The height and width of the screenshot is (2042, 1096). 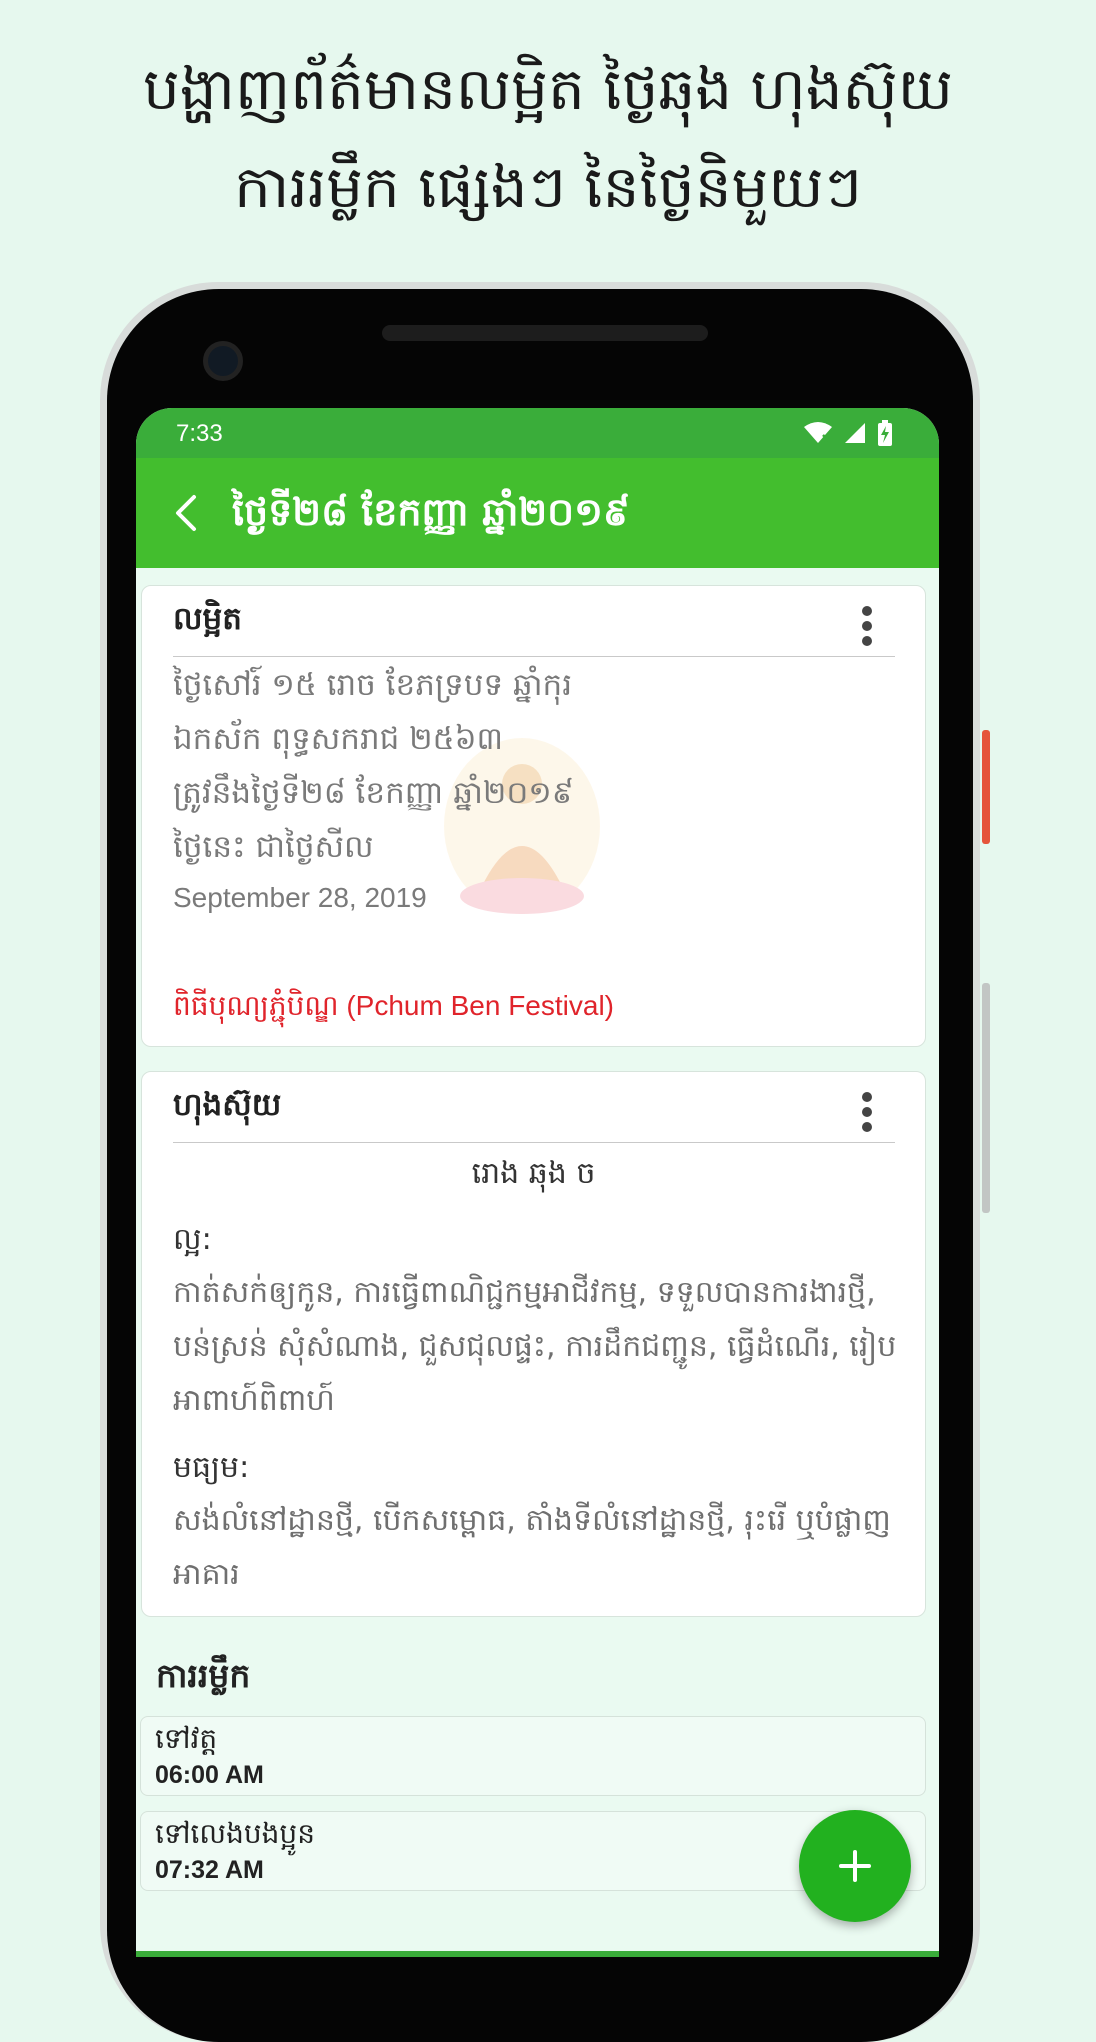 I want to click on reminder-title: ទៅវត្ត, so click(x=186, y=1738).